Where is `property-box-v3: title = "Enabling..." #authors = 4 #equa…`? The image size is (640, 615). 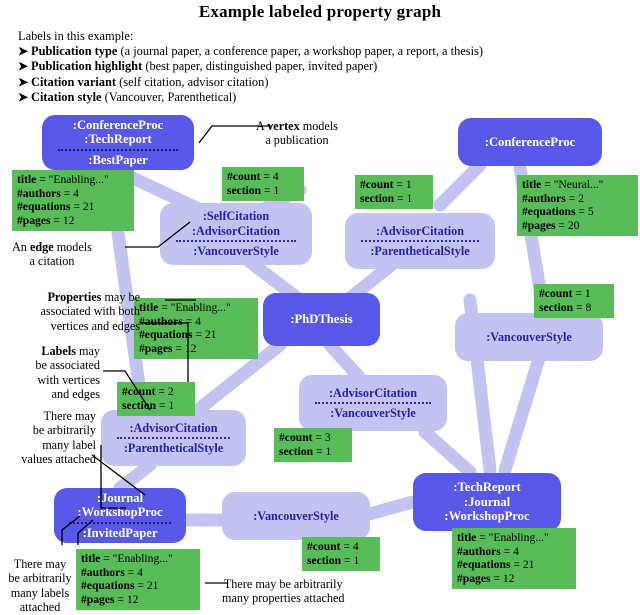
property-box-v3: title = "Enabling..." #authors = 4 #equa… is located at coordinates (196, 329).